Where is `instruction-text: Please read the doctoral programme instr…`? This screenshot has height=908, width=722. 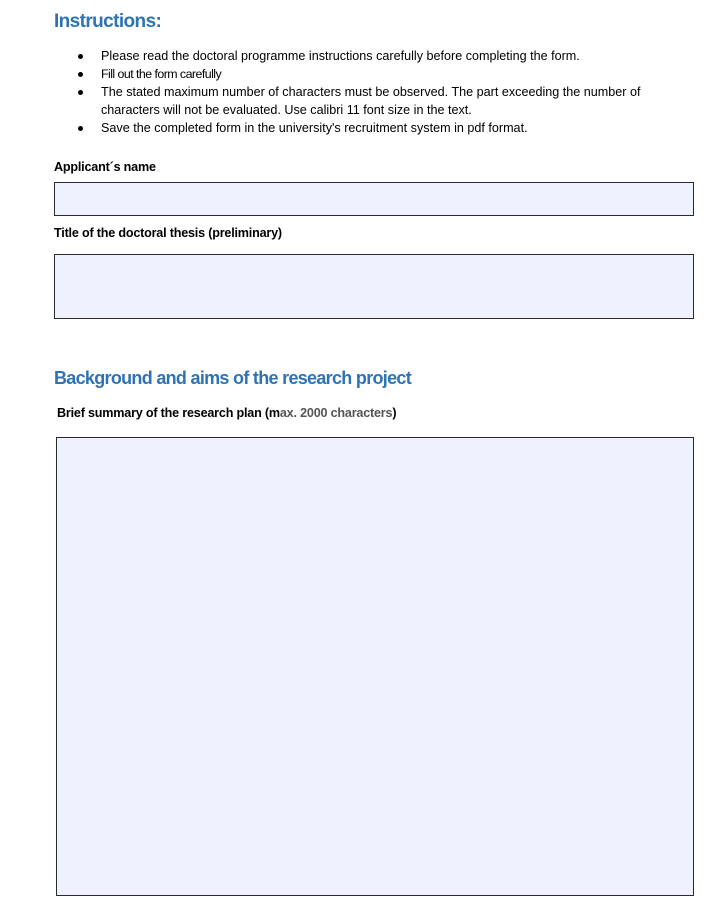 instruction-text: Please read the doctoral programme instr… is located at coordinates (340, 56).